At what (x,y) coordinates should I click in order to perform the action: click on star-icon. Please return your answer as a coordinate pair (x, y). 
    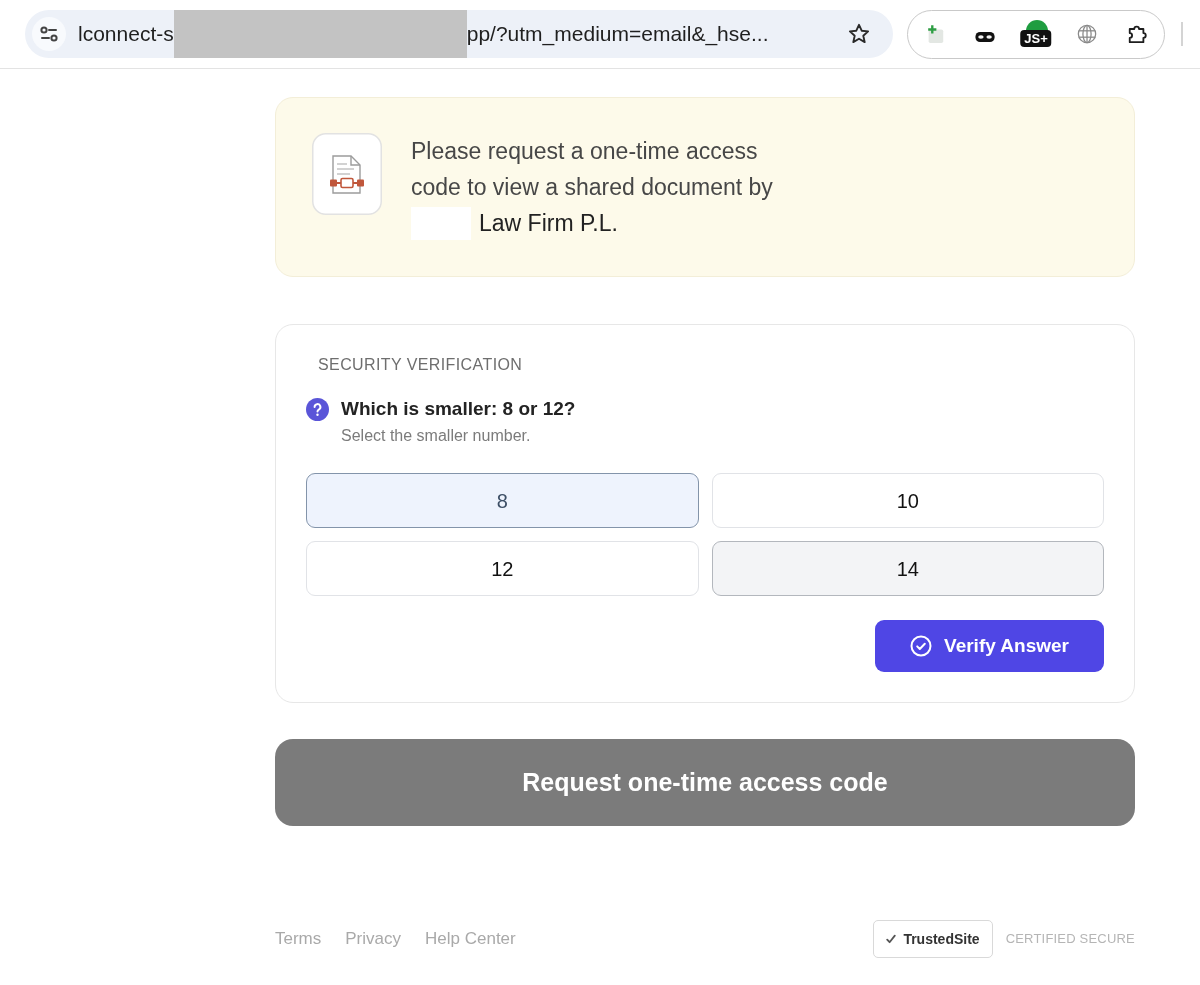
    Looking at the image, I should click on (859, 34).